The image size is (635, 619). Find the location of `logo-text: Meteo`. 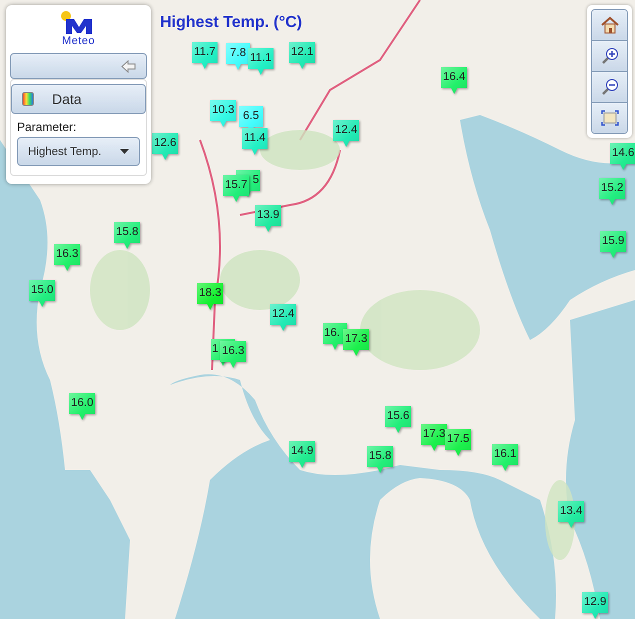

logo-text: Meteo is located at coordinates (79, 41).